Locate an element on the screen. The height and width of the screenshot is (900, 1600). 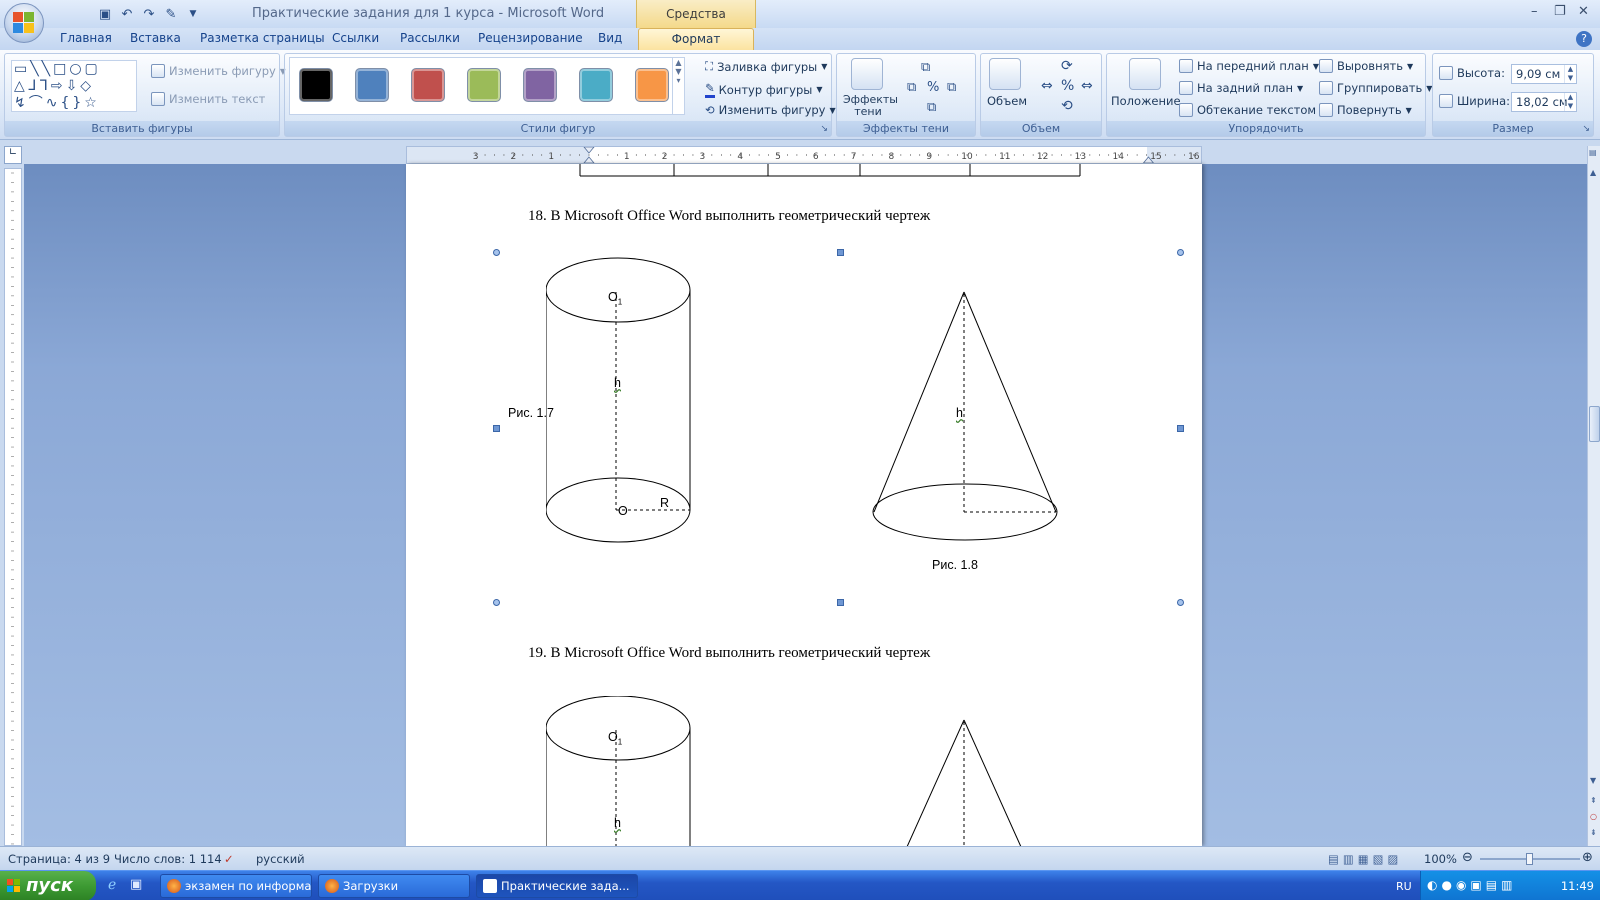
tab-references: Ссылки is located at coordinates (355, 38).